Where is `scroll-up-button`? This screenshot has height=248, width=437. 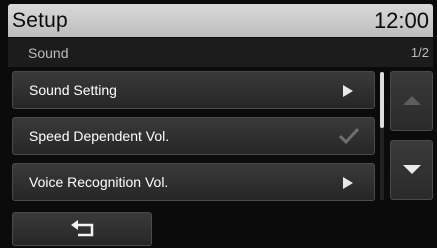
scroll-up-button is located at coordinates (411, 101).